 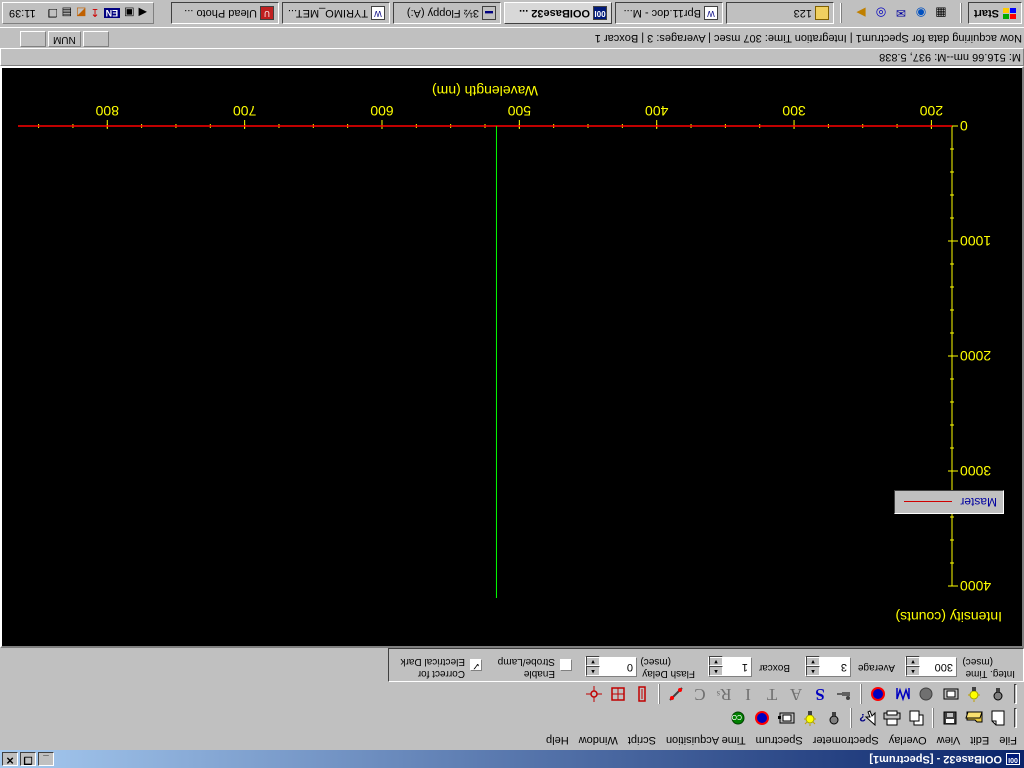 What do you see at coordinates (834, 718) in the screenshot?
I see `lamp-off-icon` at bounding box center [834, 718].